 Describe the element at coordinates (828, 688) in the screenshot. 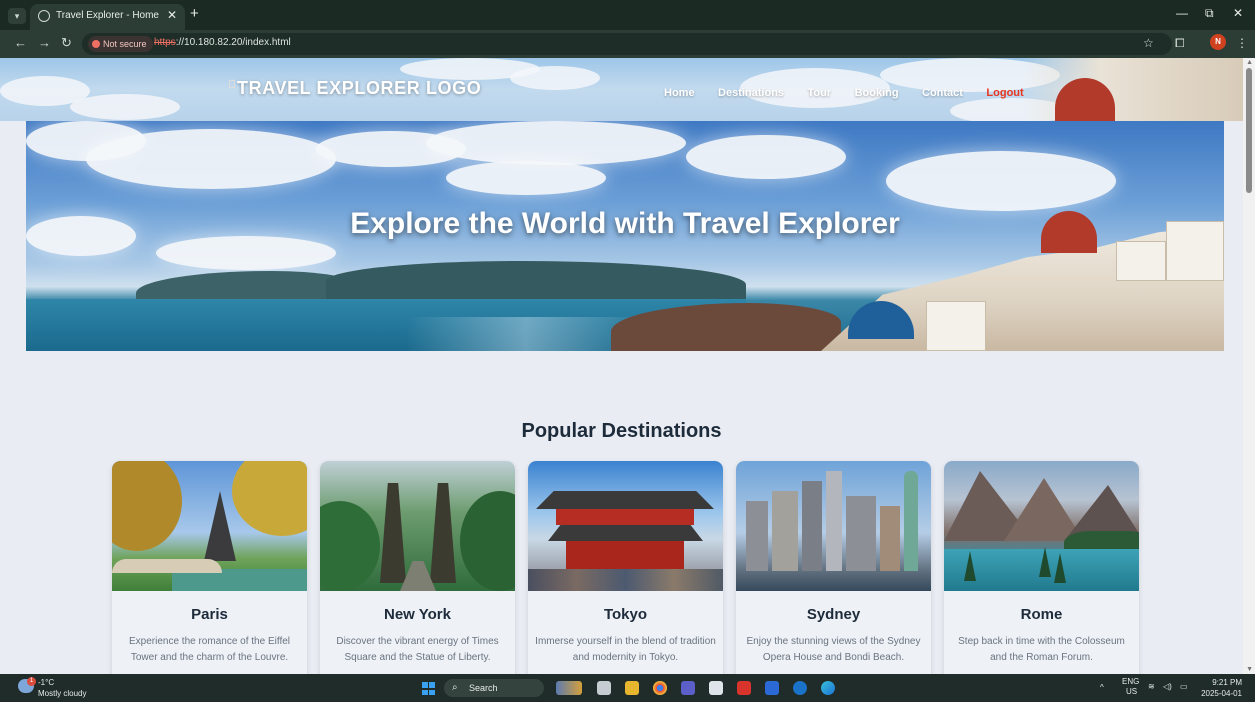

I see `edge-icon` at that location.